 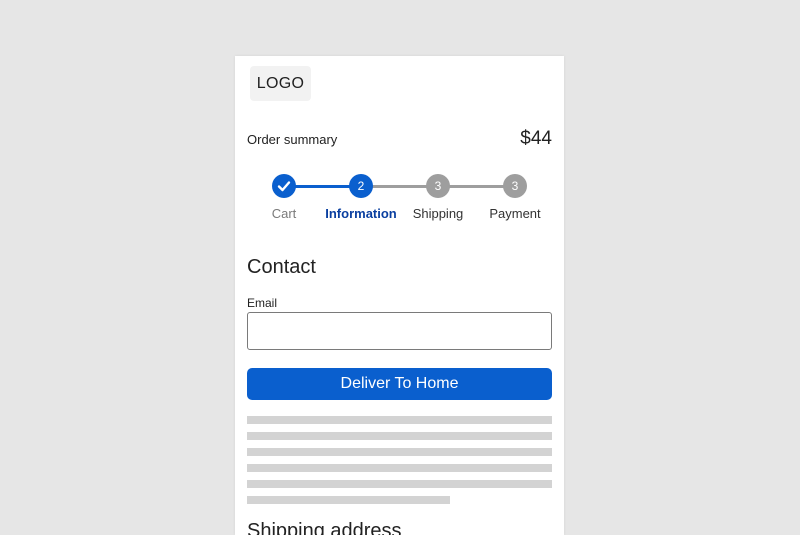 I want to click on step-payment: 3 Payment, so click(x=515, y=197).